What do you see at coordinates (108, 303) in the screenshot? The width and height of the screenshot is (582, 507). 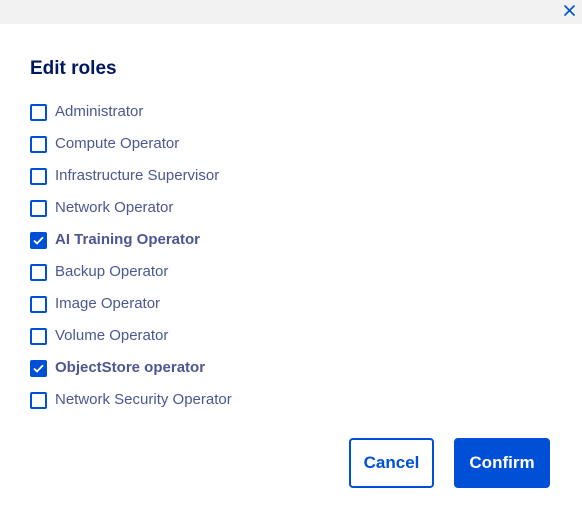 I see `role-label: Image Operator` at bounding box center [108, 303].